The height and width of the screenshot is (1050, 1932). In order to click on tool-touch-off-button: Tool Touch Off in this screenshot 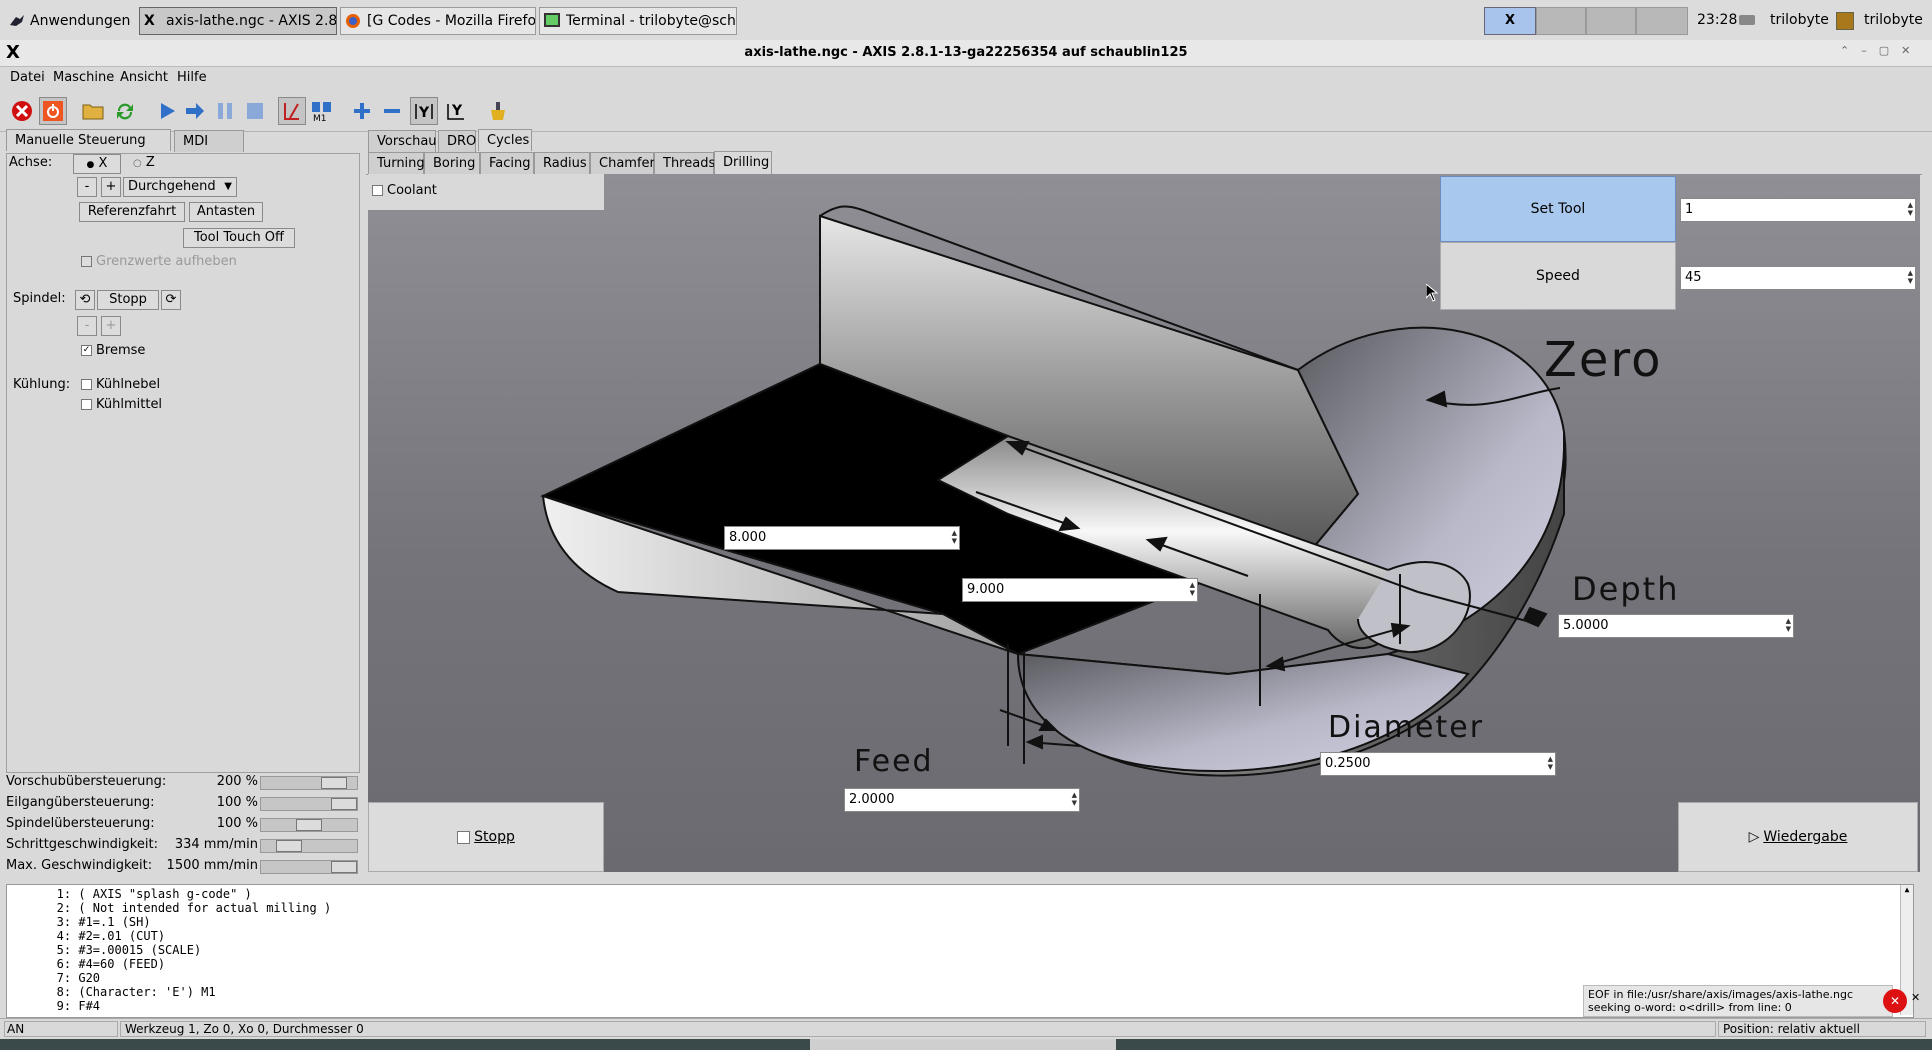, I will do `click(239, 238)`.